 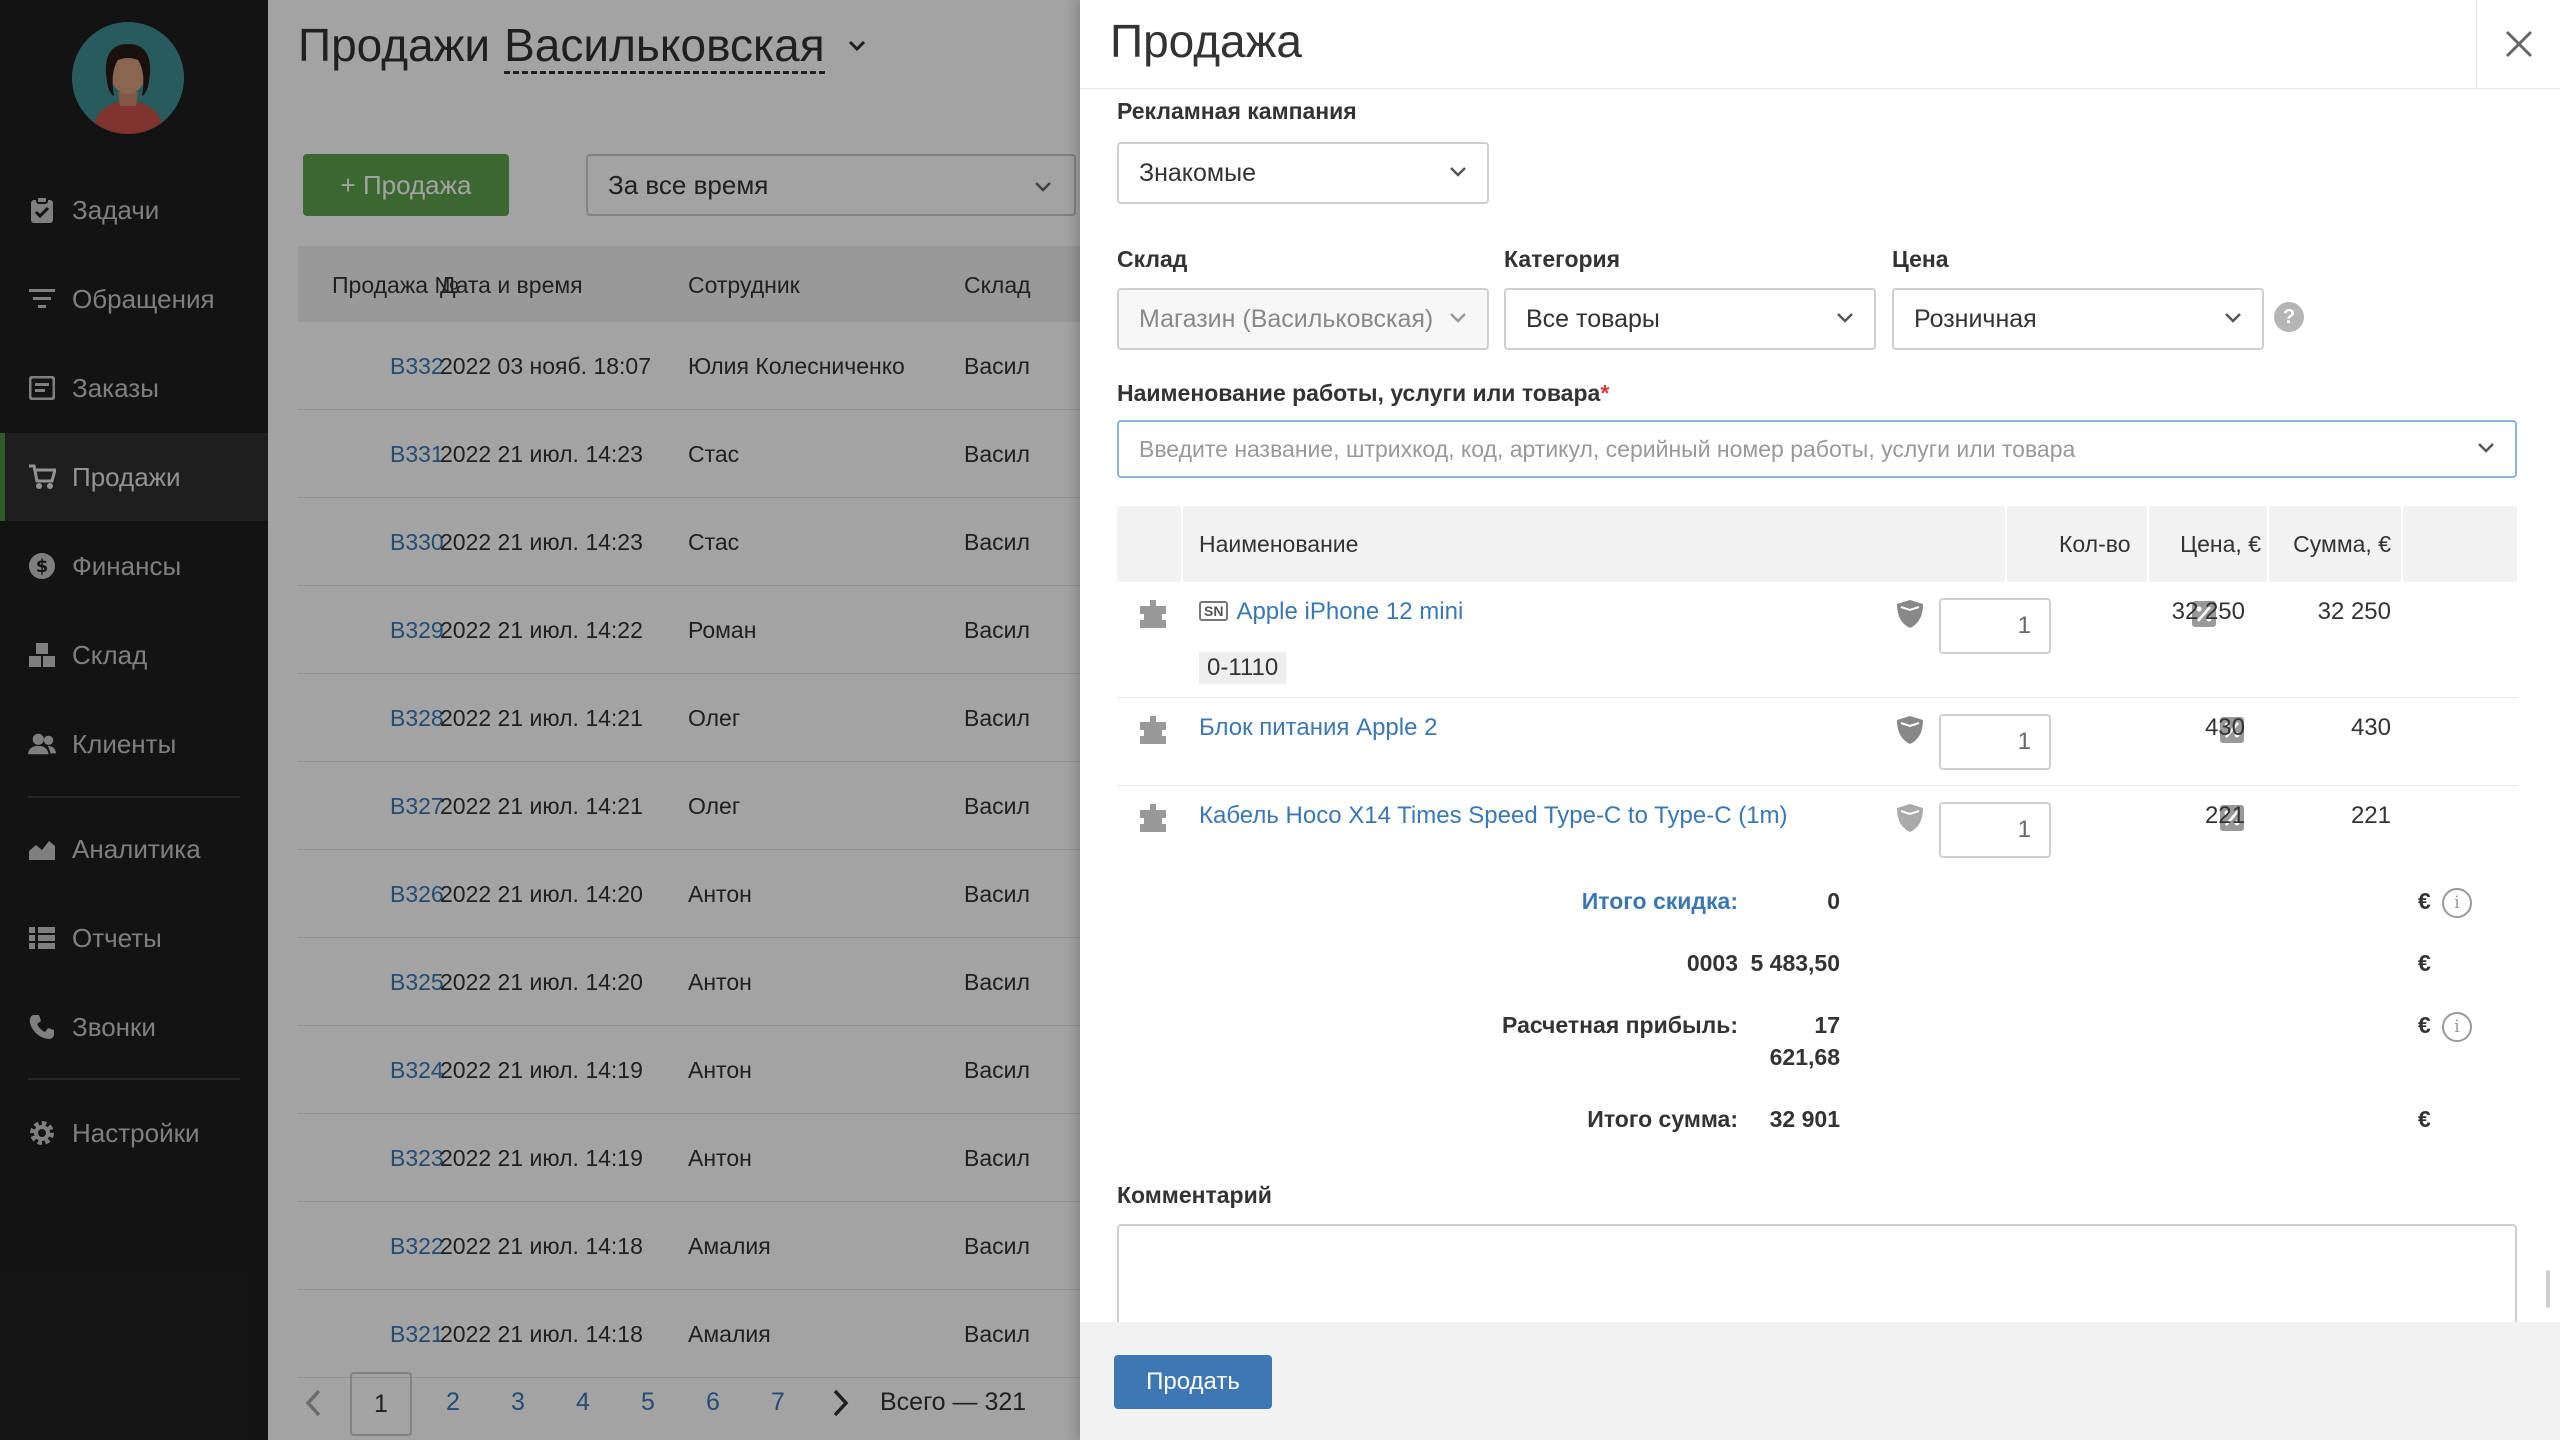 What do you see at coordinates (2078, 319) in the screenshot?
I see `price-type-select: Розничная` at bounding box center [2078, 319].